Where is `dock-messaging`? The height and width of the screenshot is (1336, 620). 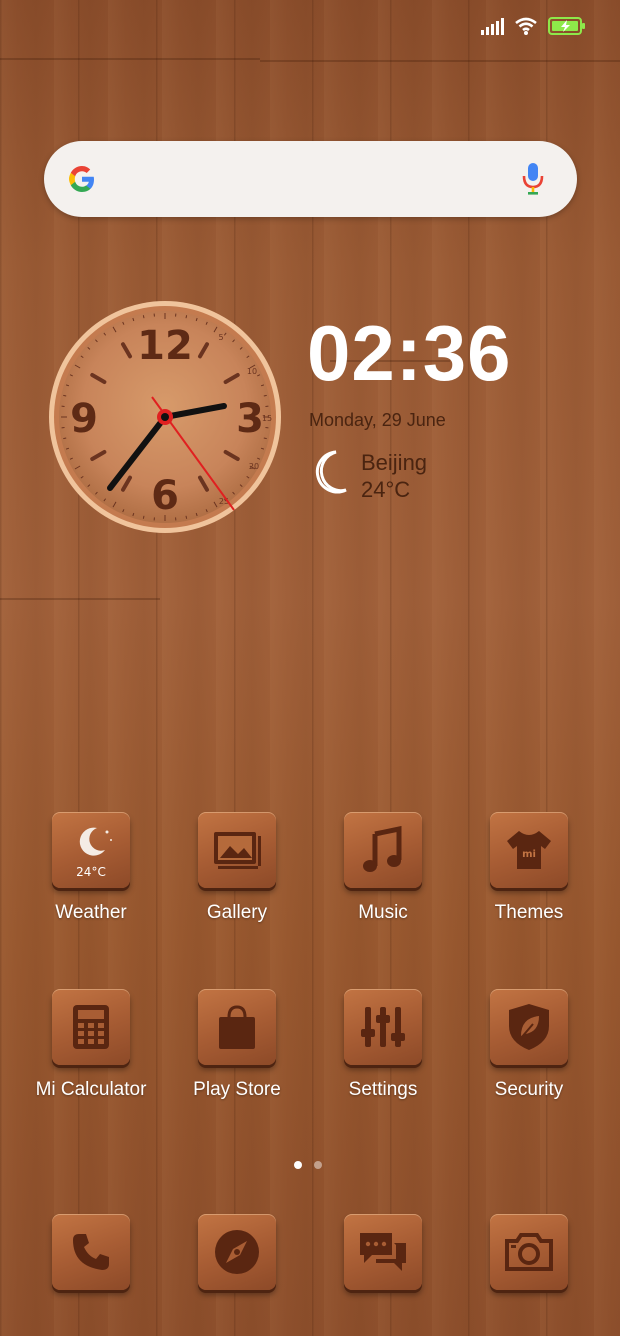
dock-messaging is located at coordinates (383, 1252).